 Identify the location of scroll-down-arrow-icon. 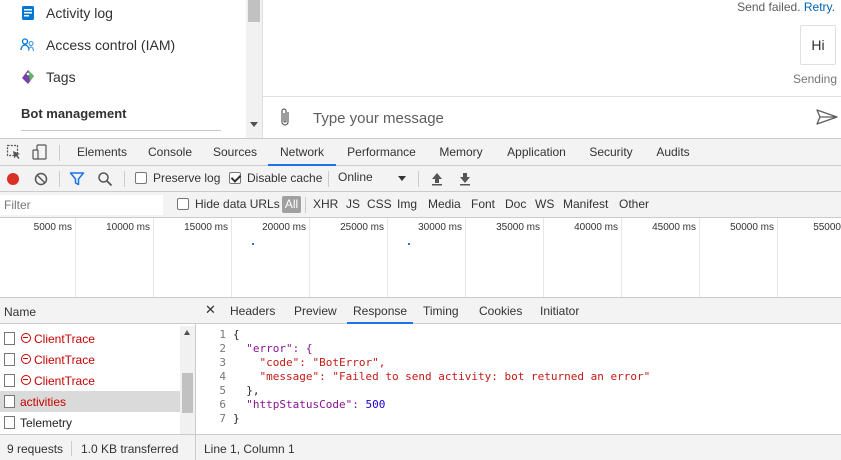
(254, 124).